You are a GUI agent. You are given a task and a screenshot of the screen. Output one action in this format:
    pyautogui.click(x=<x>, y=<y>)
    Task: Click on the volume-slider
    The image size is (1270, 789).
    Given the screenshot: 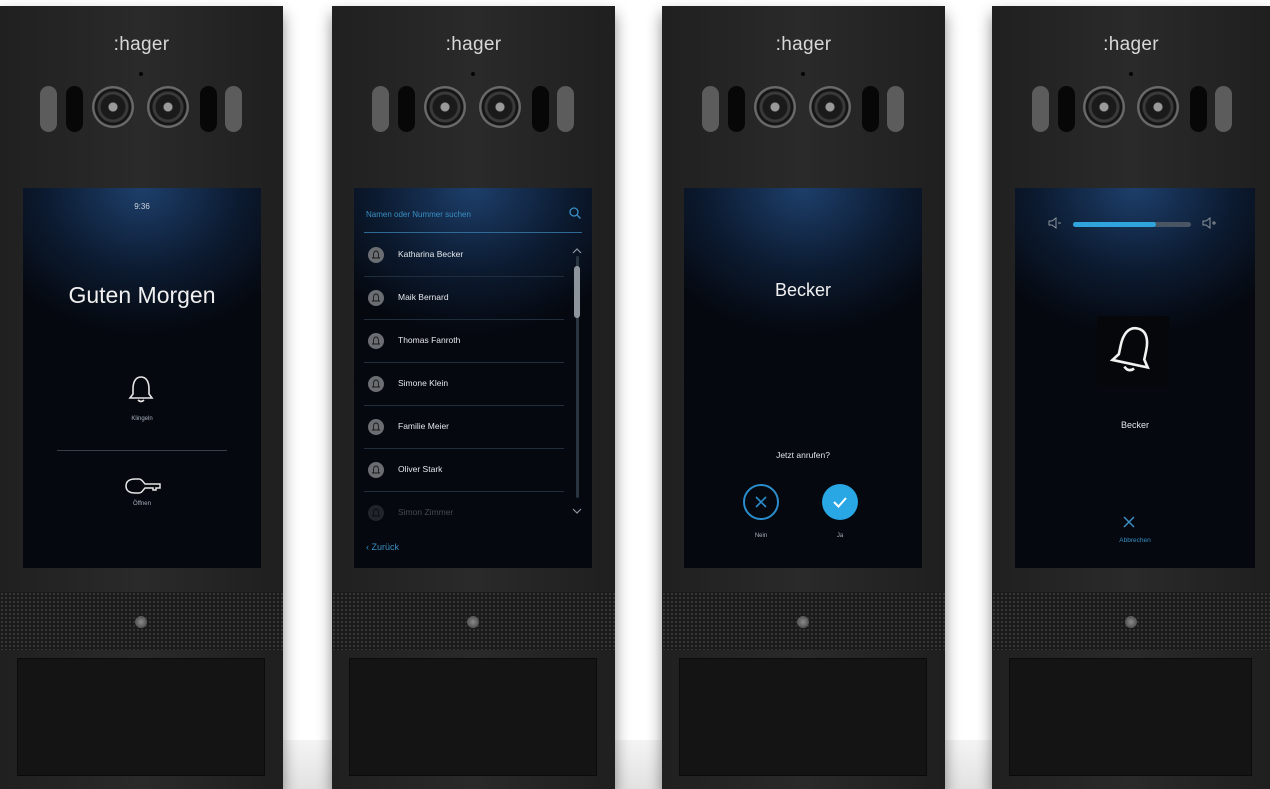 What is the action you would take?
    pyautogui.click(x=1132, y=224)
    